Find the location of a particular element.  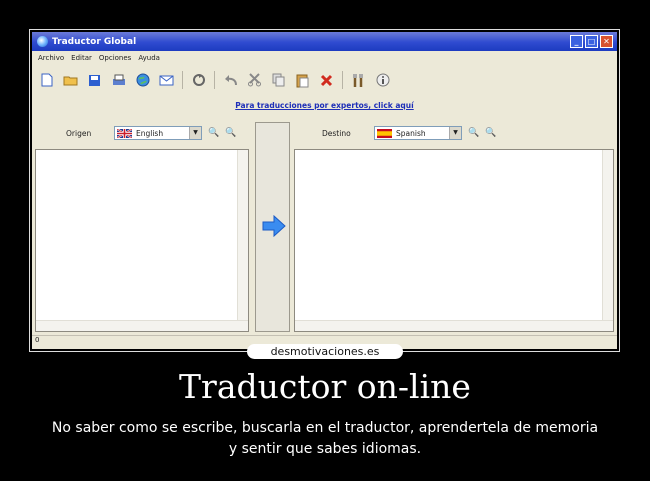

undo-icon is located at coordinates (230, 80).